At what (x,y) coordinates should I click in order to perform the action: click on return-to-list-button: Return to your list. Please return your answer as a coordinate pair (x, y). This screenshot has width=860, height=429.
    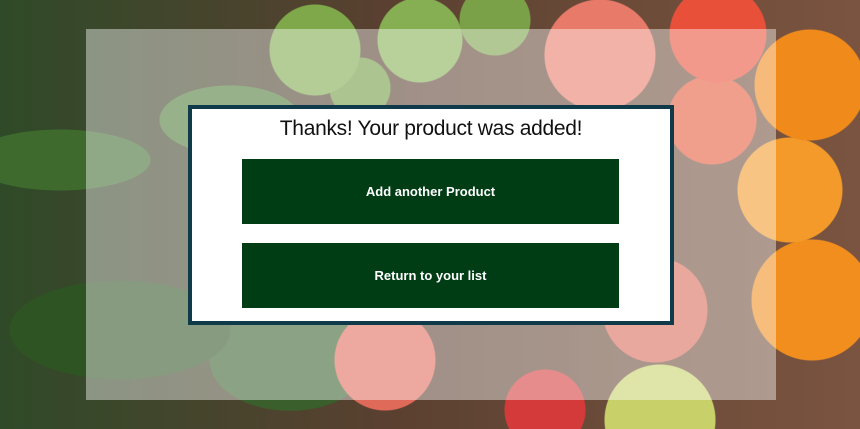
    Looking at the image, I should click on (430, 275).